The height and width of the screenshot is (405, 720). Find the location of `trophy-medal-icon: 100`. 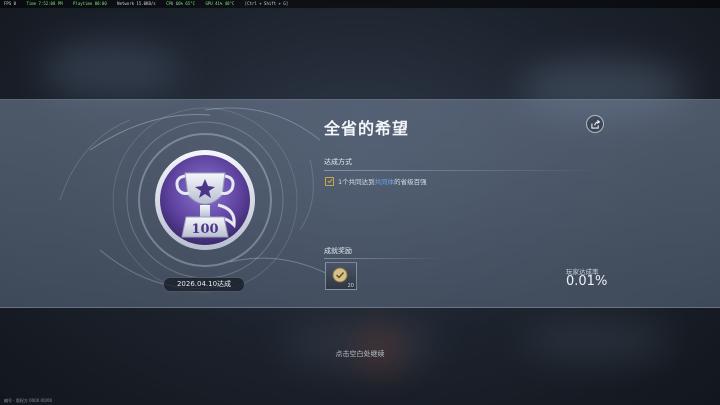

trophy-medal-icon: 100 is located at coordinates (205, 200).